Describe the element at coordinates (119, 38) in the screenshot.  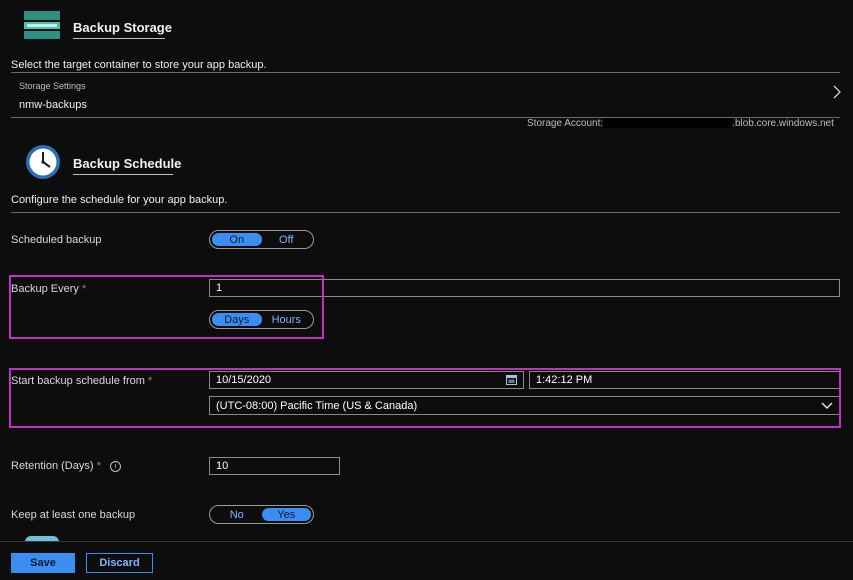
I see `storage-title-underline` at that location.